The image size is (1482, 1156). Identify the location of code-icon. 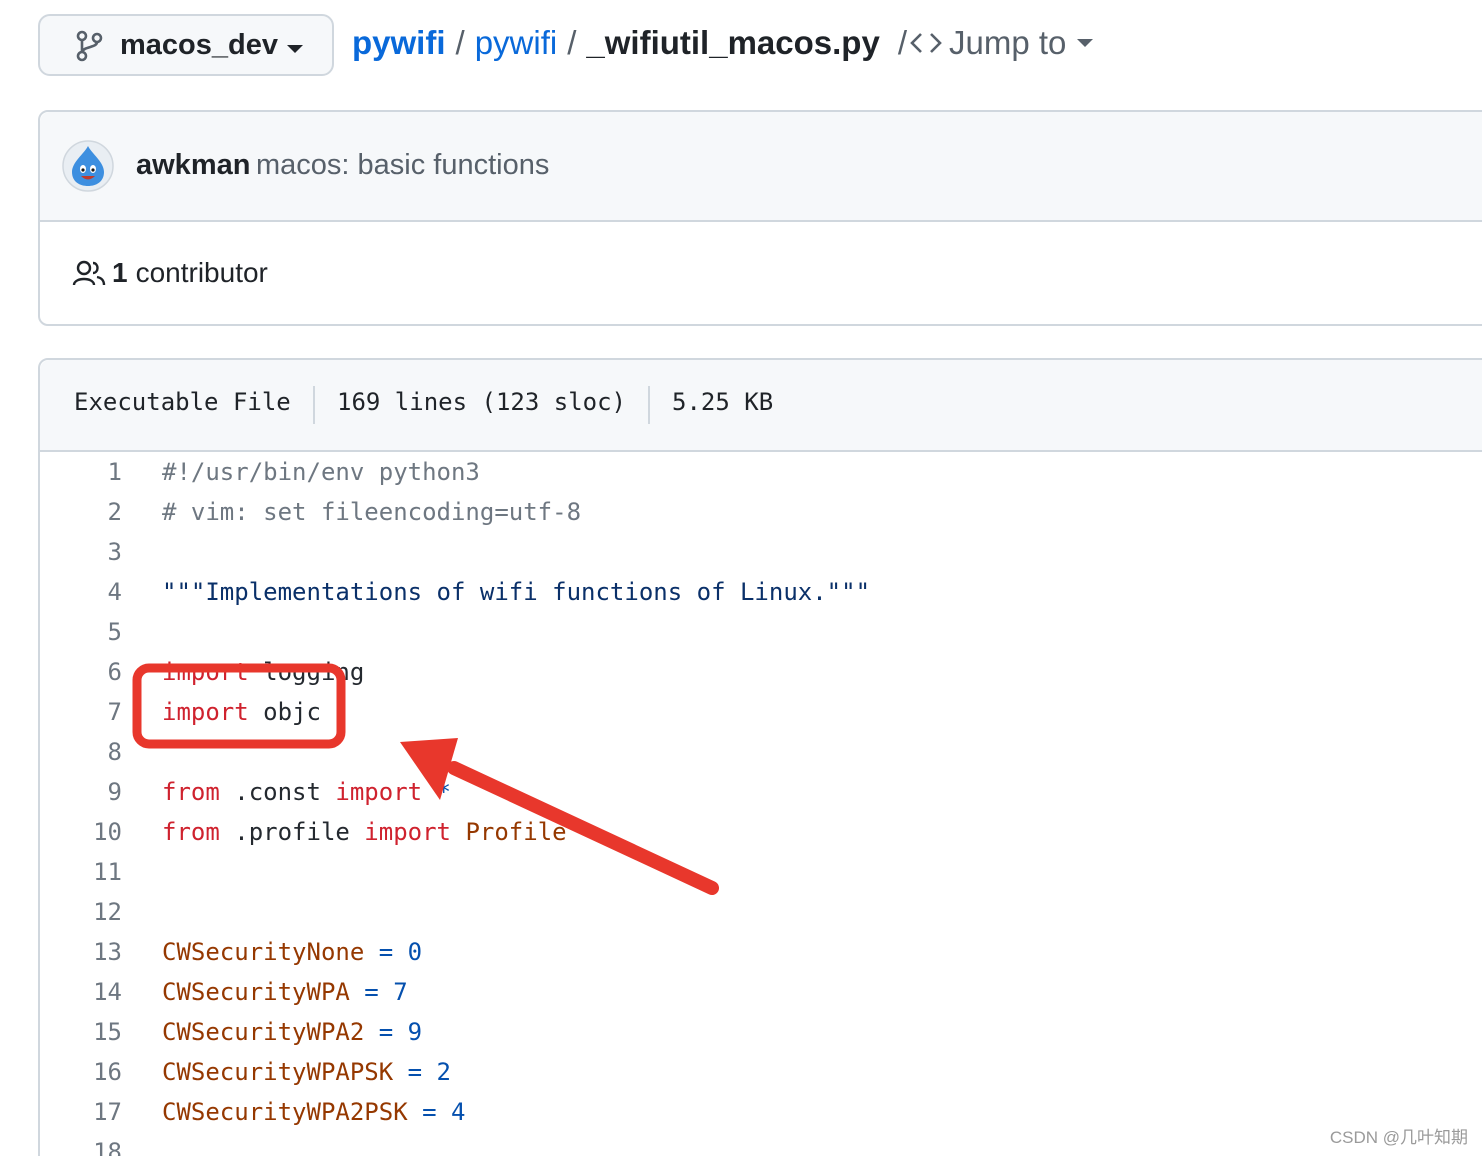
(926, 43).